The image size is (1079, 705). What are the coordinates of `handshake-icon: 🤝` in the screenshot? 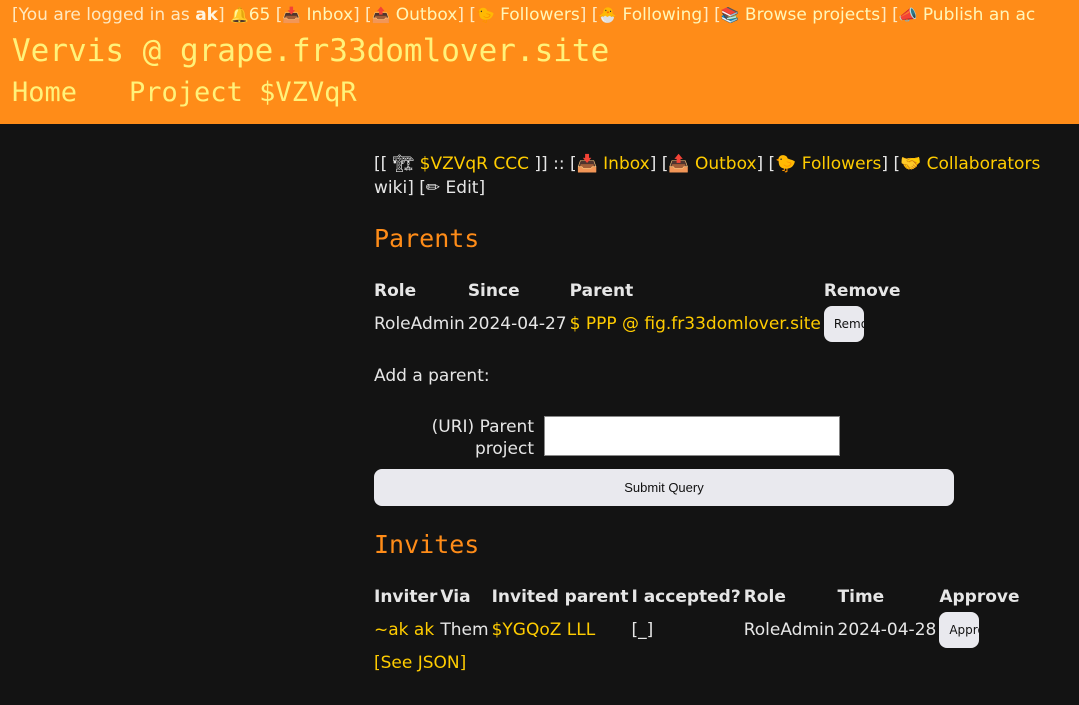 It's located at (911, 164).